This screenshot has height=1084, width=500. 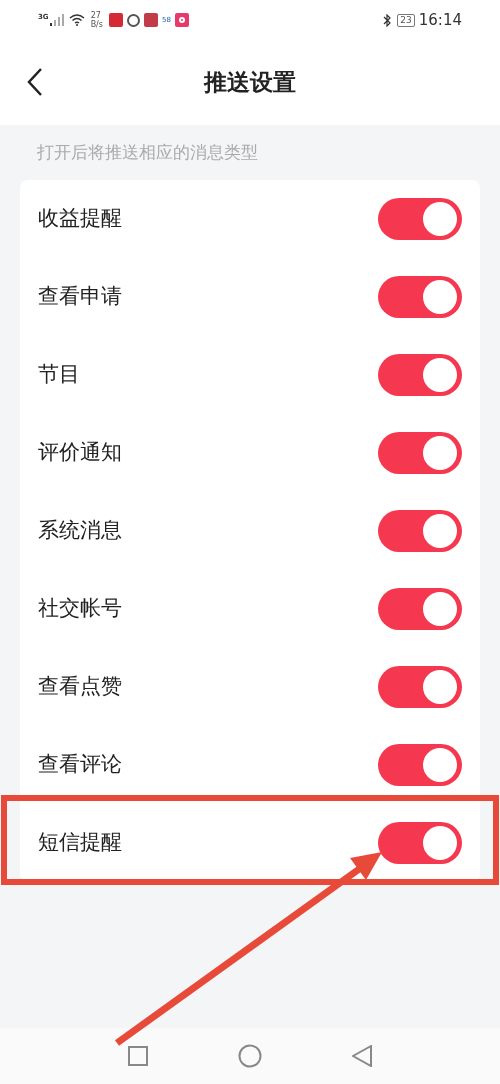 What do you see at coordinates (80, 219) in the screenshot?
I see `setting-label: 收益提醒` at bounding box center [80, 219].